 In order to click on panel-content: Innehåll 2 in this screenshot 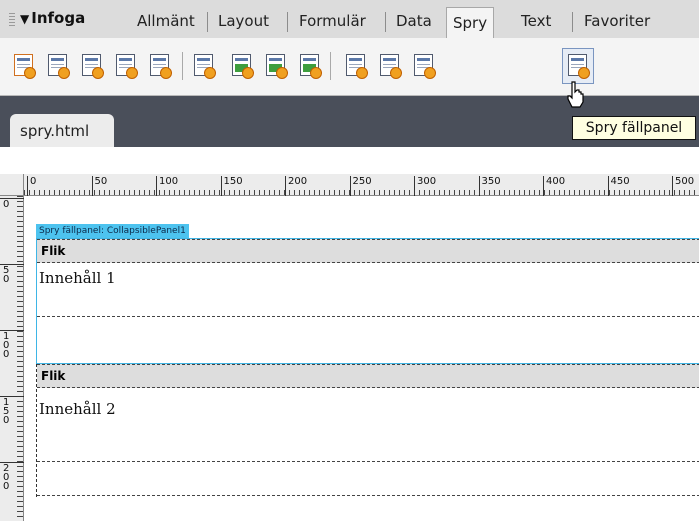, I will do `click(77, 409)`.